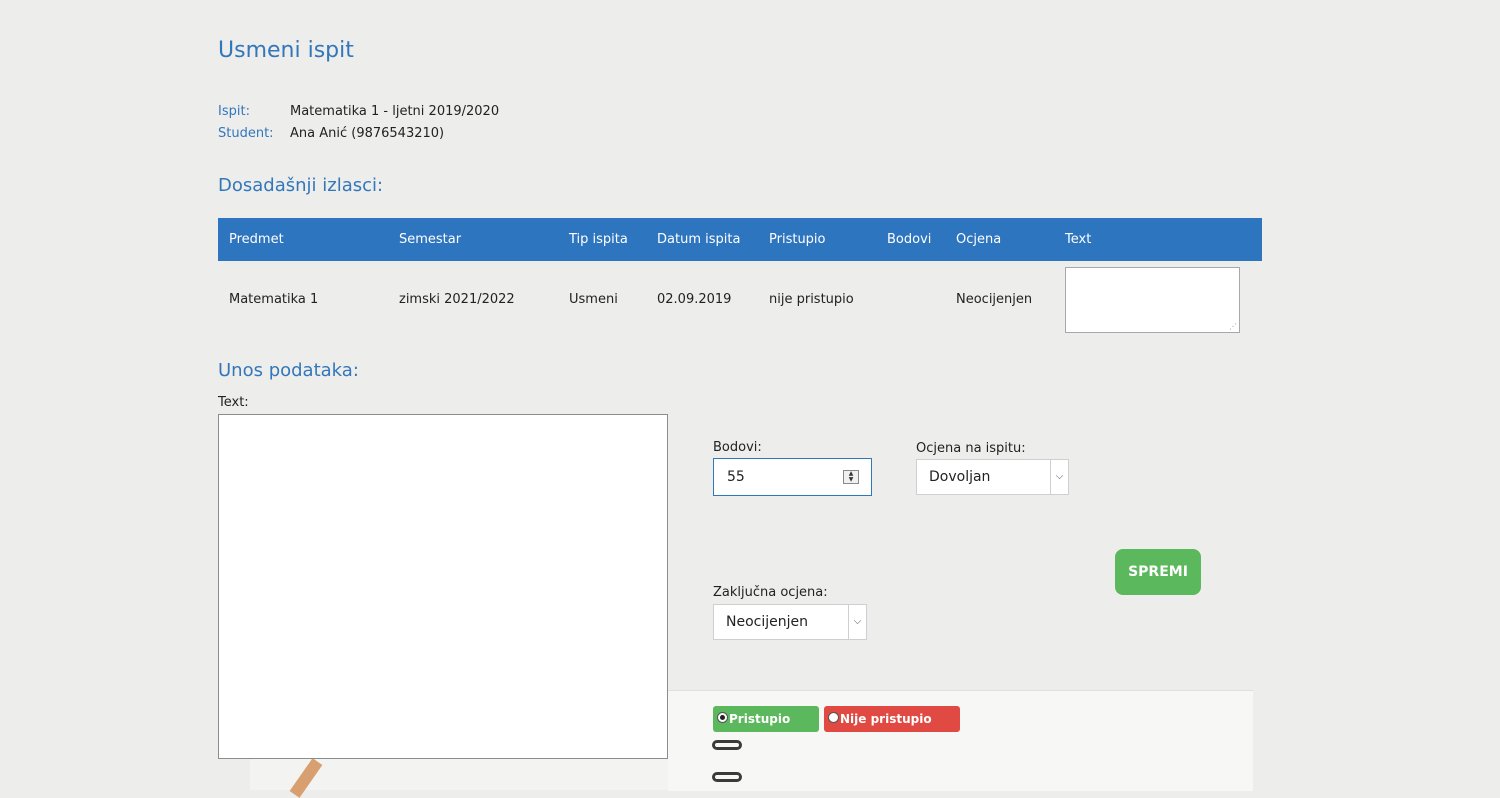  Describe the element at coordinates (833, 717) in the screenshot. I see `radio-unchecked-icon` at that location.